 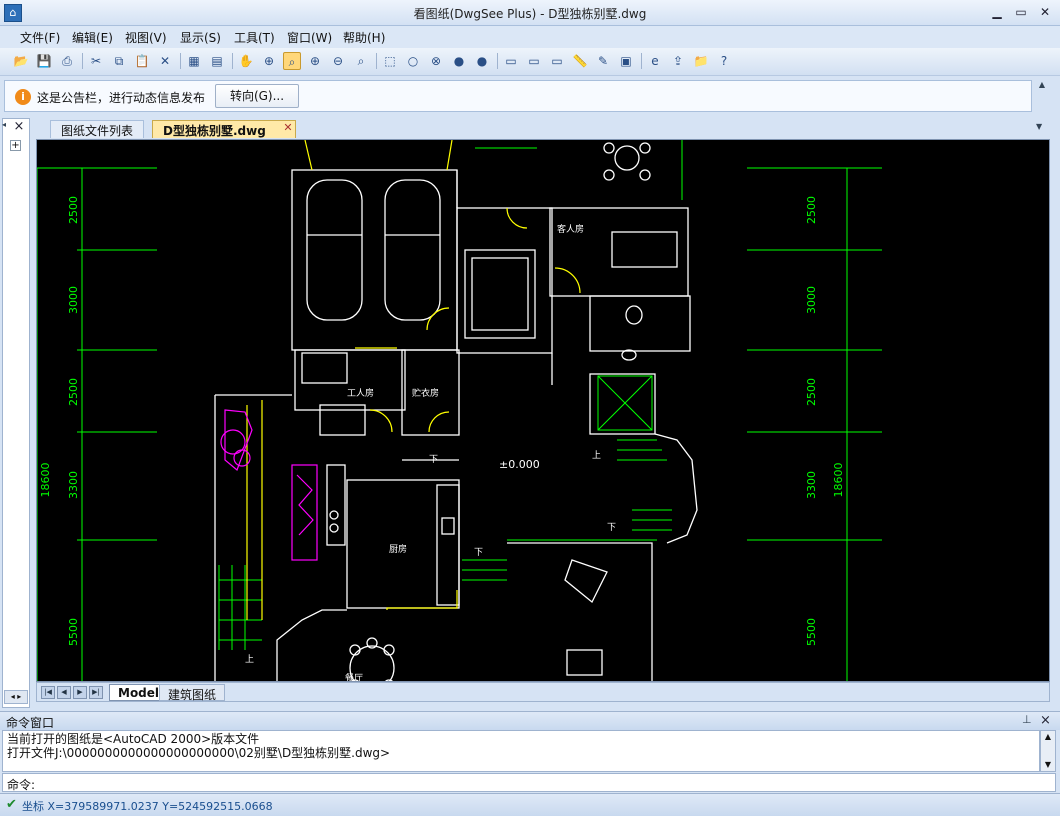 I want to click on dim-right-1: 2500, so click(x=811, y=210).